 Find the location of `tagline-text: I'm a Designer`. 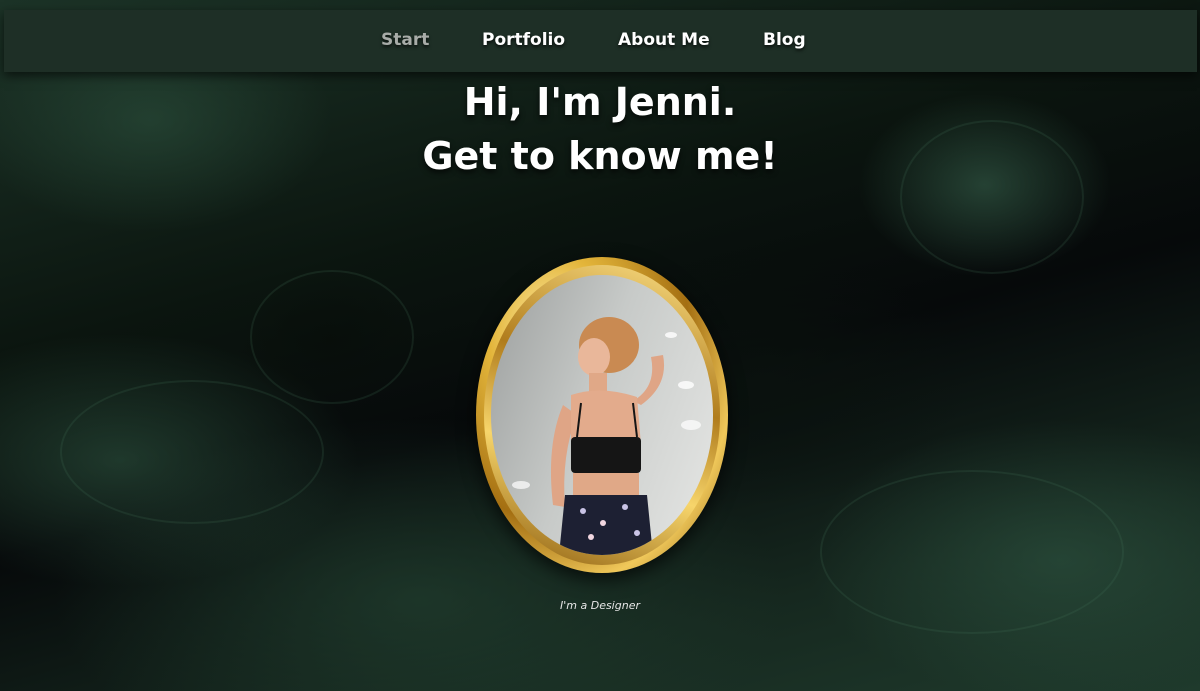

tagline-text: I'm a Designer is located at coordinates (600, 605).